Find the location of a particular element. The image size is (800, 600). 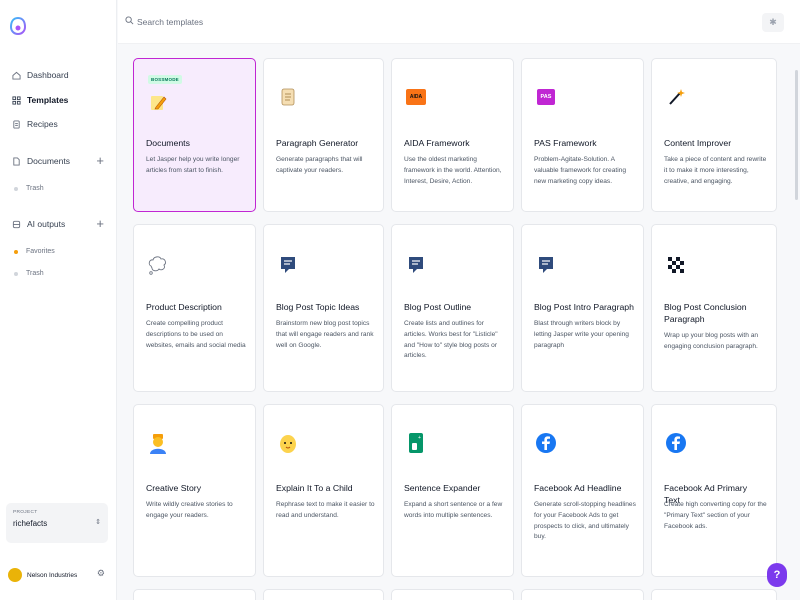

jasper-logo-icon is located at coordinates (18, 26).